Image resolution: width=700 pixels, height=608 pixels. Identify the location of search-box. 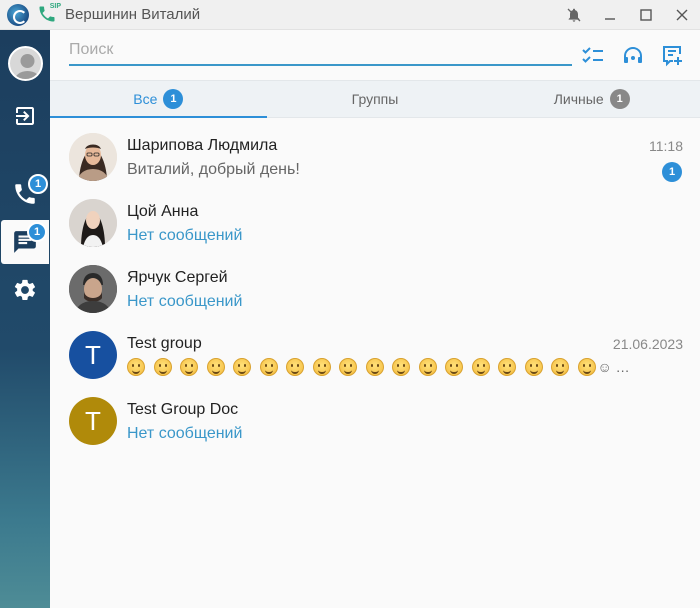
(320, 52).